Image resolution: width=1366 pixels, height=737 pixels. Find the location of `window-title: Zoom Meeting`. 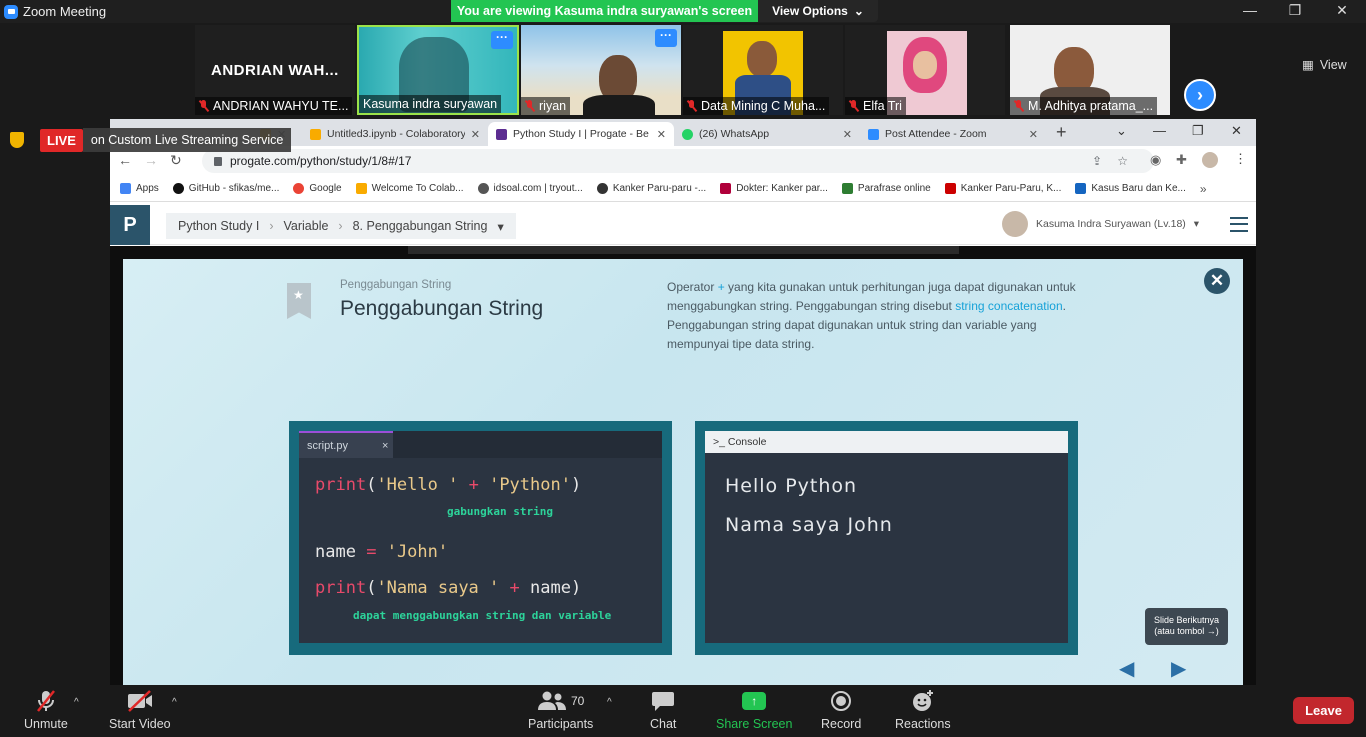

window-title: Zoom Meeting is located at coordinates (65, 11).